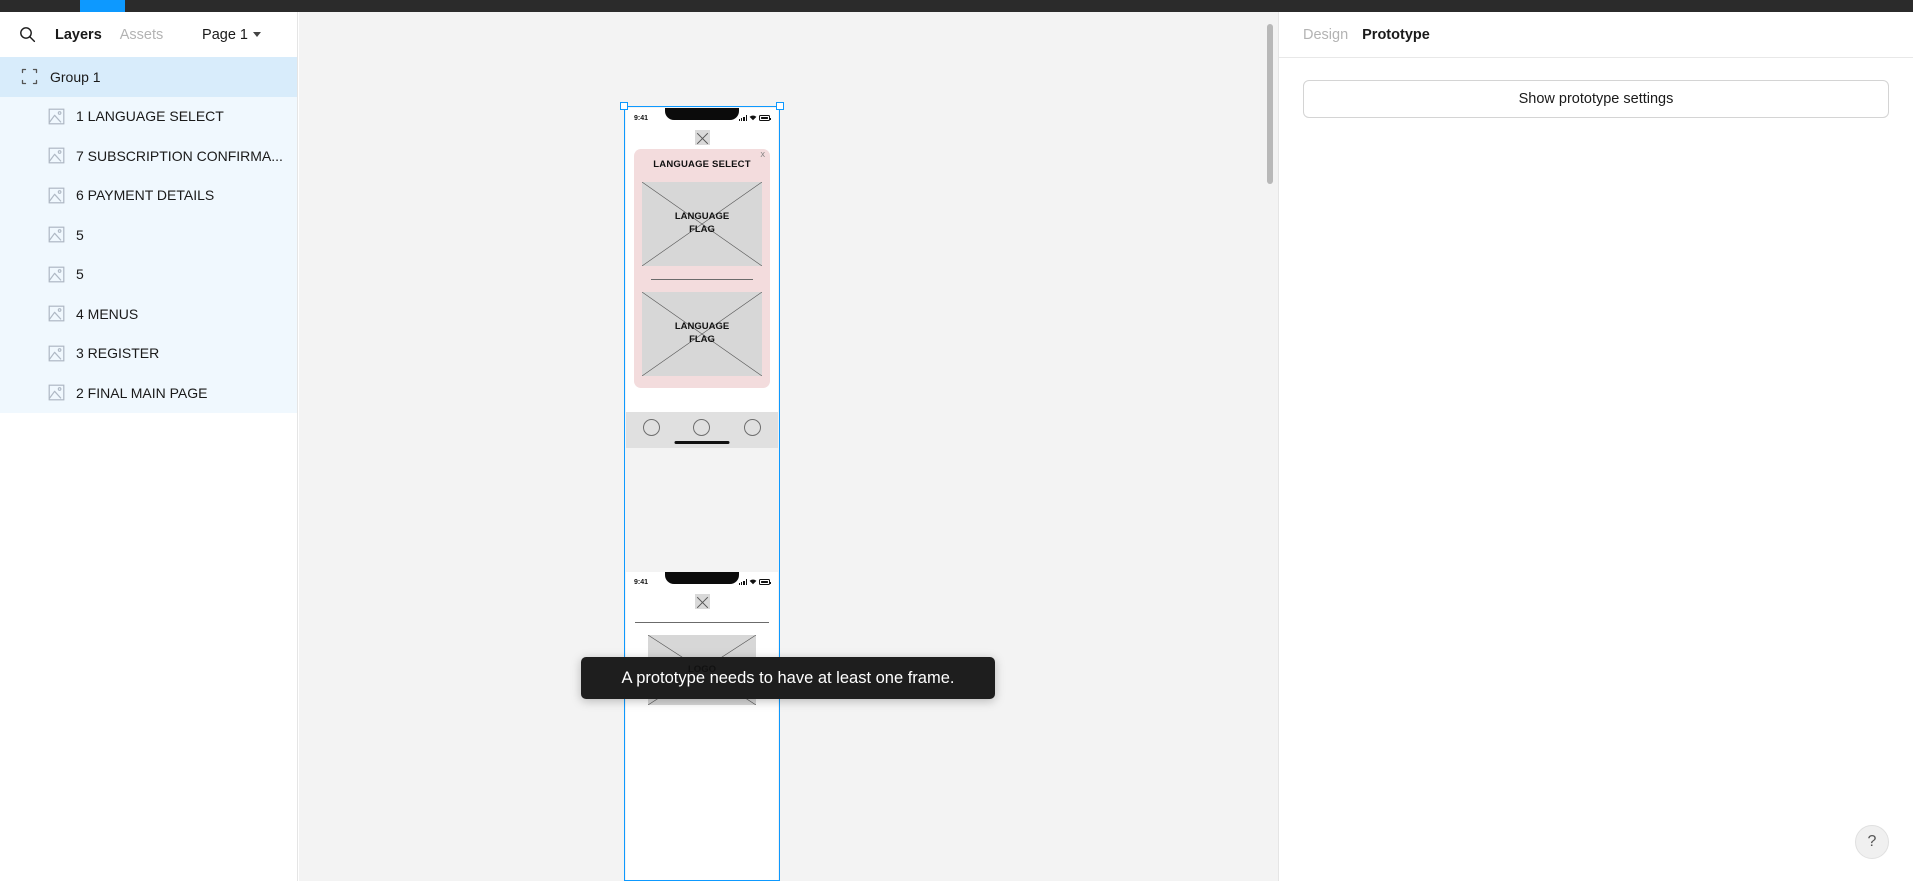 The height and width of the screenshot is (881, 1913). I want to click on logo-label: LOGO, so click(702, 669).